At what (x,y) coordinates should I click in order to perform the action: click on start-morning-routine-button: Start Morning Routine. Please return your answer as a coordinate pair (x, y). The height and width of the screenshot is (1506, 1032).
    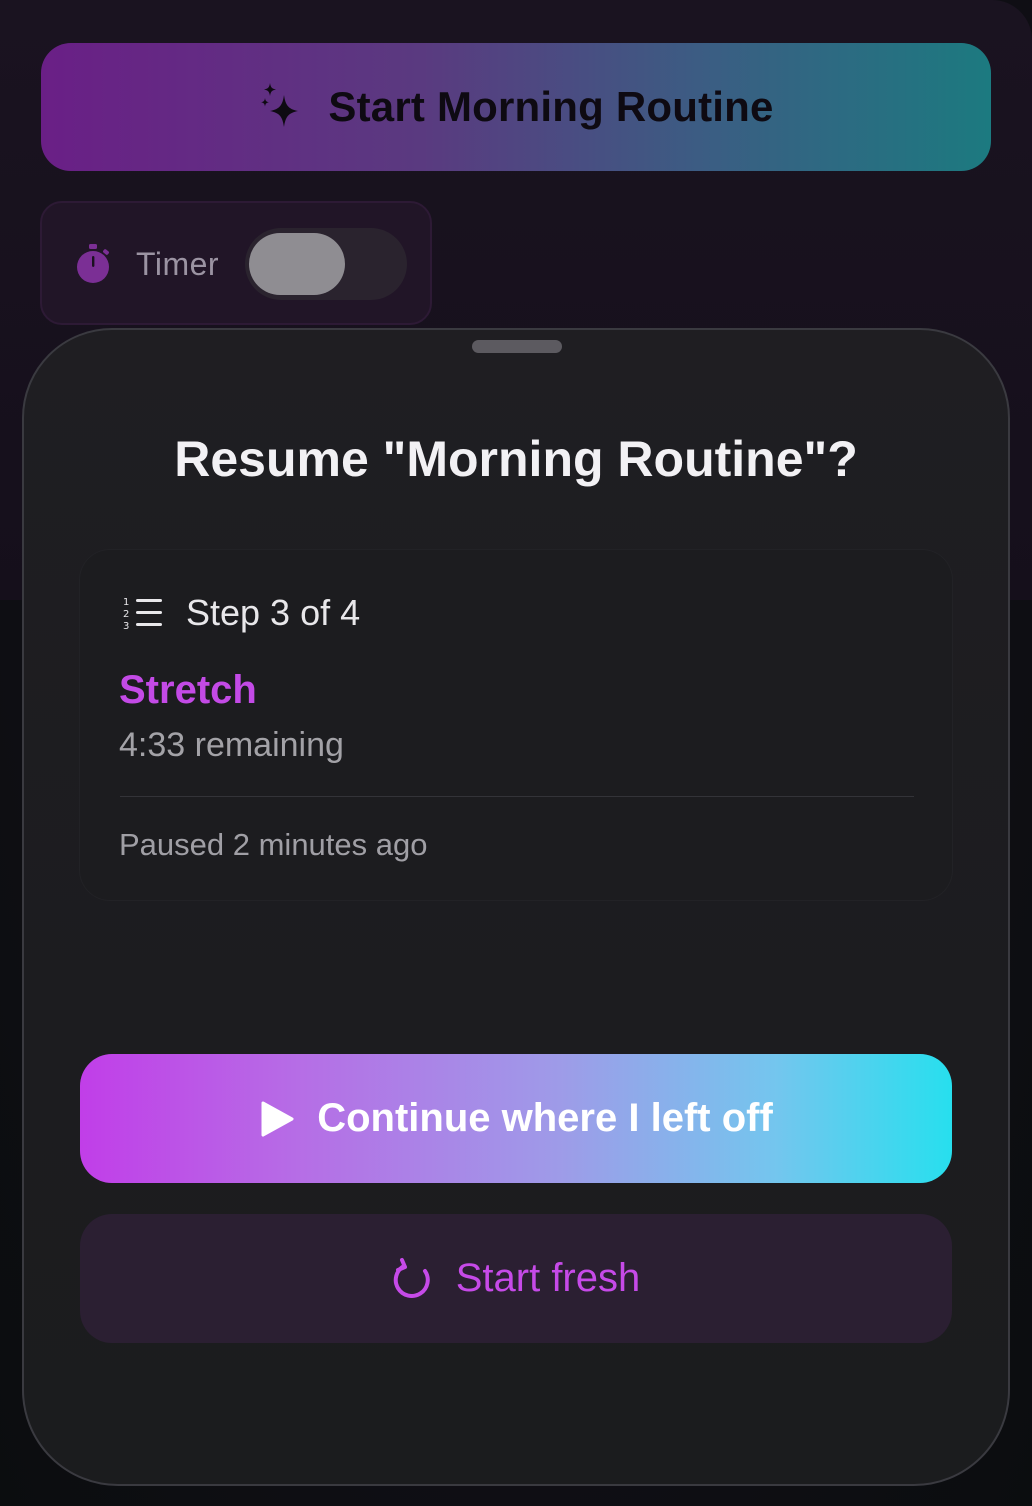
    Looking at the image, I should click on (516, 107).